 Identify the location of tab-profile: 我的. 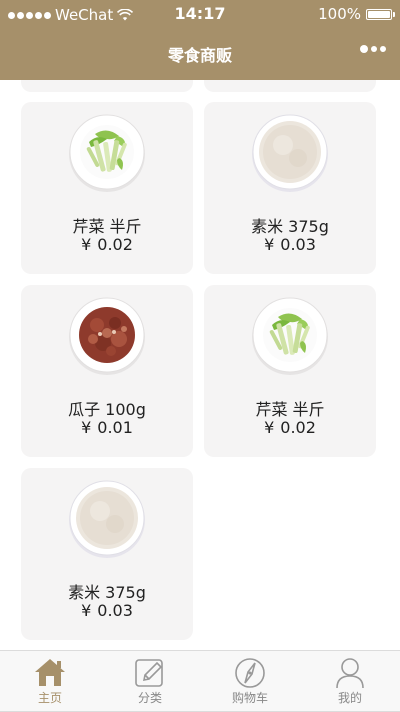
(350, 681).